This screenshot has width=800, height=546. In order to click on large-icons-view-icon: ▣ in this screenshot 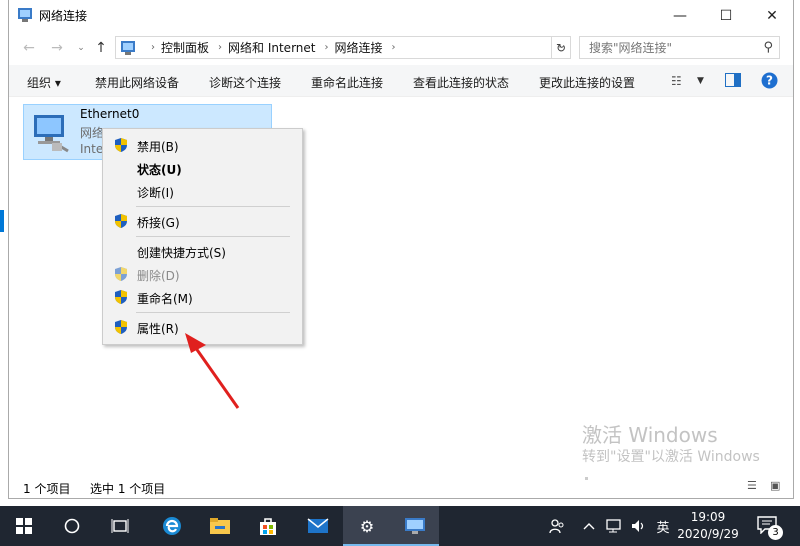, I will do `click(778, 486)`.